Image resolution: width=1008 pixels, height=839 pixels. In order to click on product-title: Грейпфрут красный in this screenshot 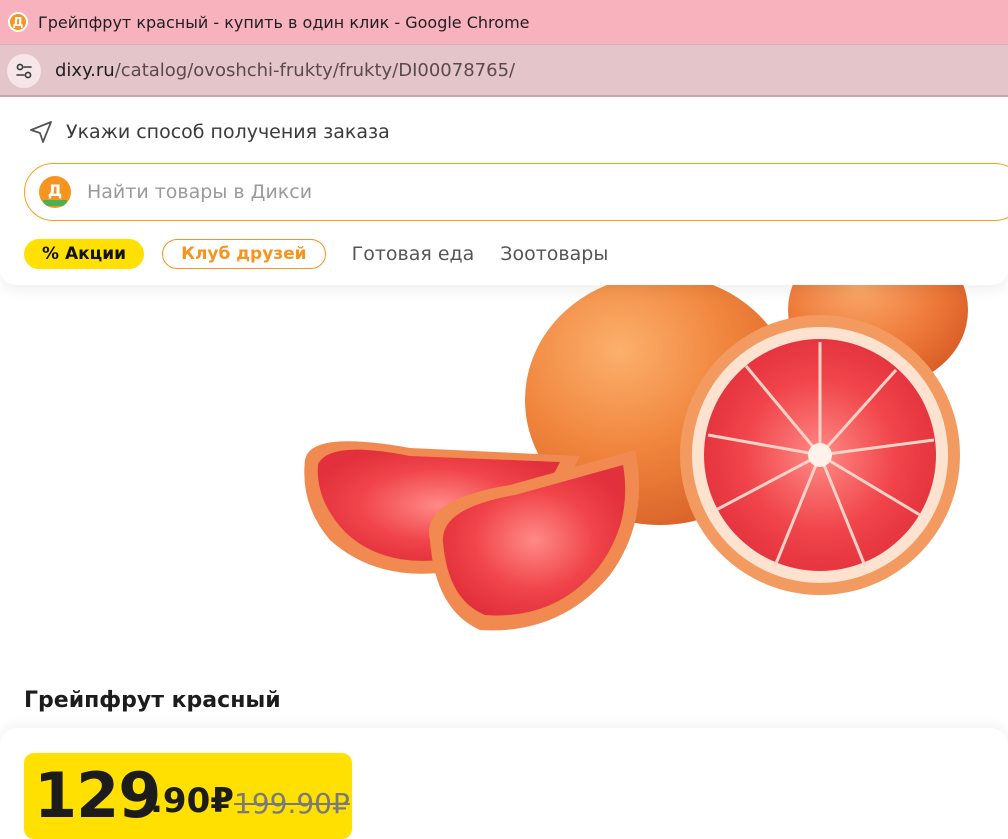, I will do `click(152, 700)`.